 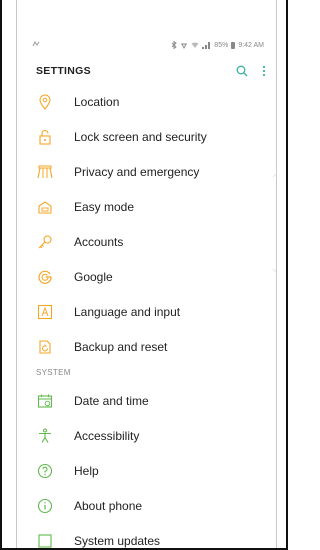 I want to click on accessibility-icon, so click(x=45, y=436).